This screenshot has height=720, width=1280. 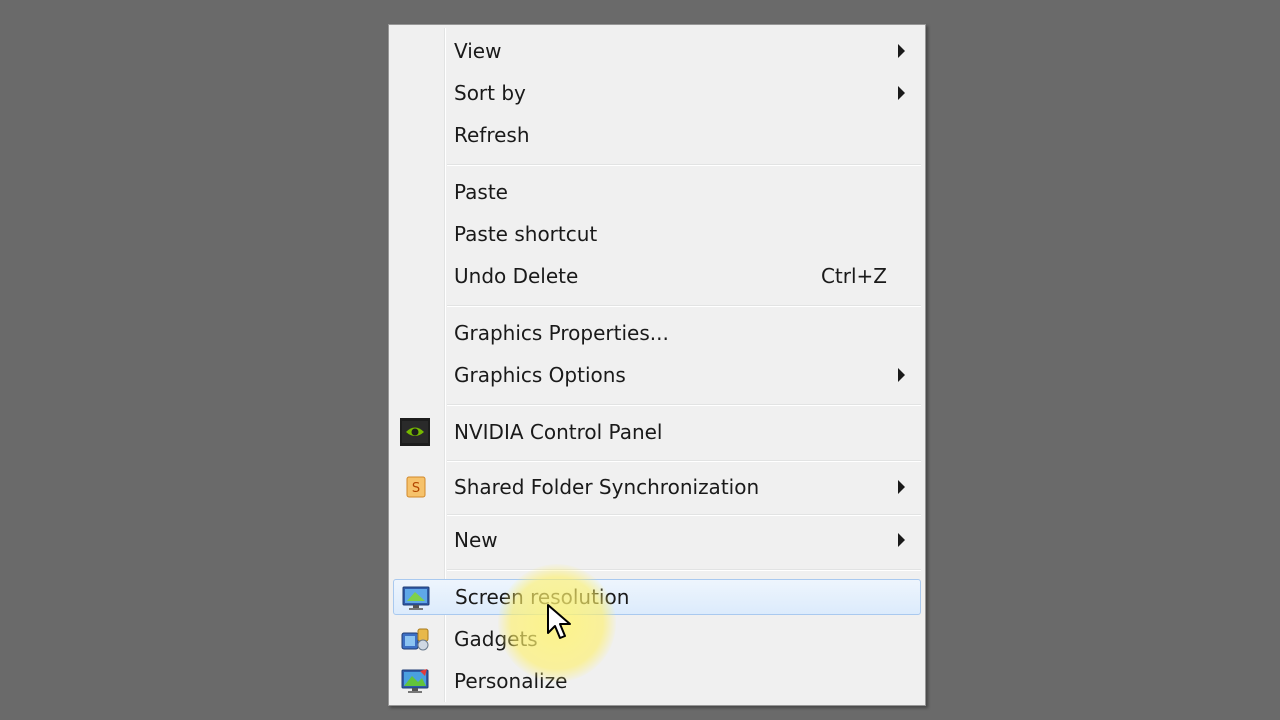 What do you see at coordinates (490, 93) in the screenshot?
I see `menu-item-label: Sort by` at bounding box center [490, 93].